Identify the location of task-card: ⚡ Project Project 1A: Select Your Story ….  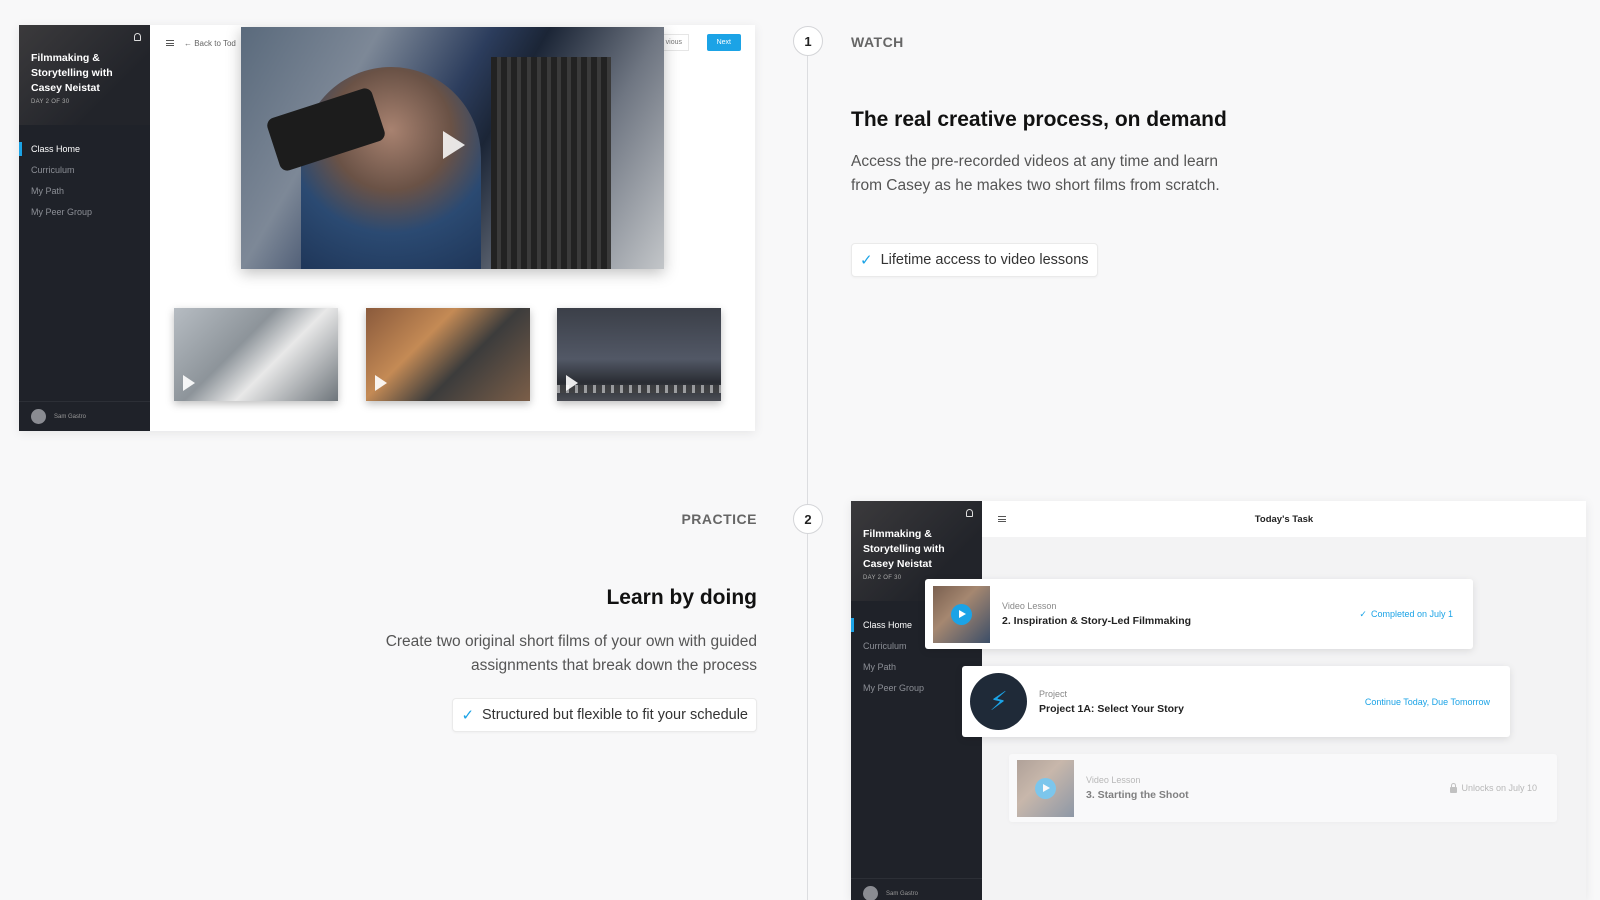
(1236, 701).